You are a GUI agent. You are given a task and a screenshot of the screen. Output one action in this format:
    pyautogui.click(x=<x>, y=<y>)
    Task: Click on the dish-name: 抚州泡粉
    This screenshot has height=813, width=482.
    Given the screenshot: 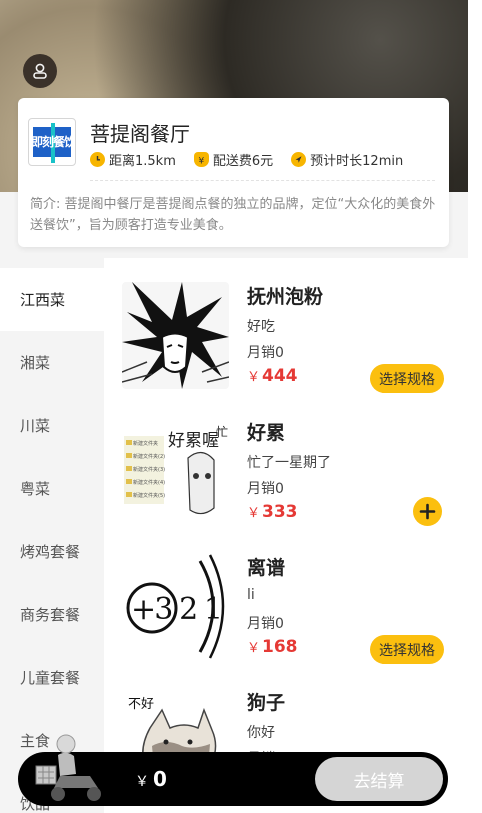 What is the action you would take?
    pyautogui.click(x=285, y=297)
    